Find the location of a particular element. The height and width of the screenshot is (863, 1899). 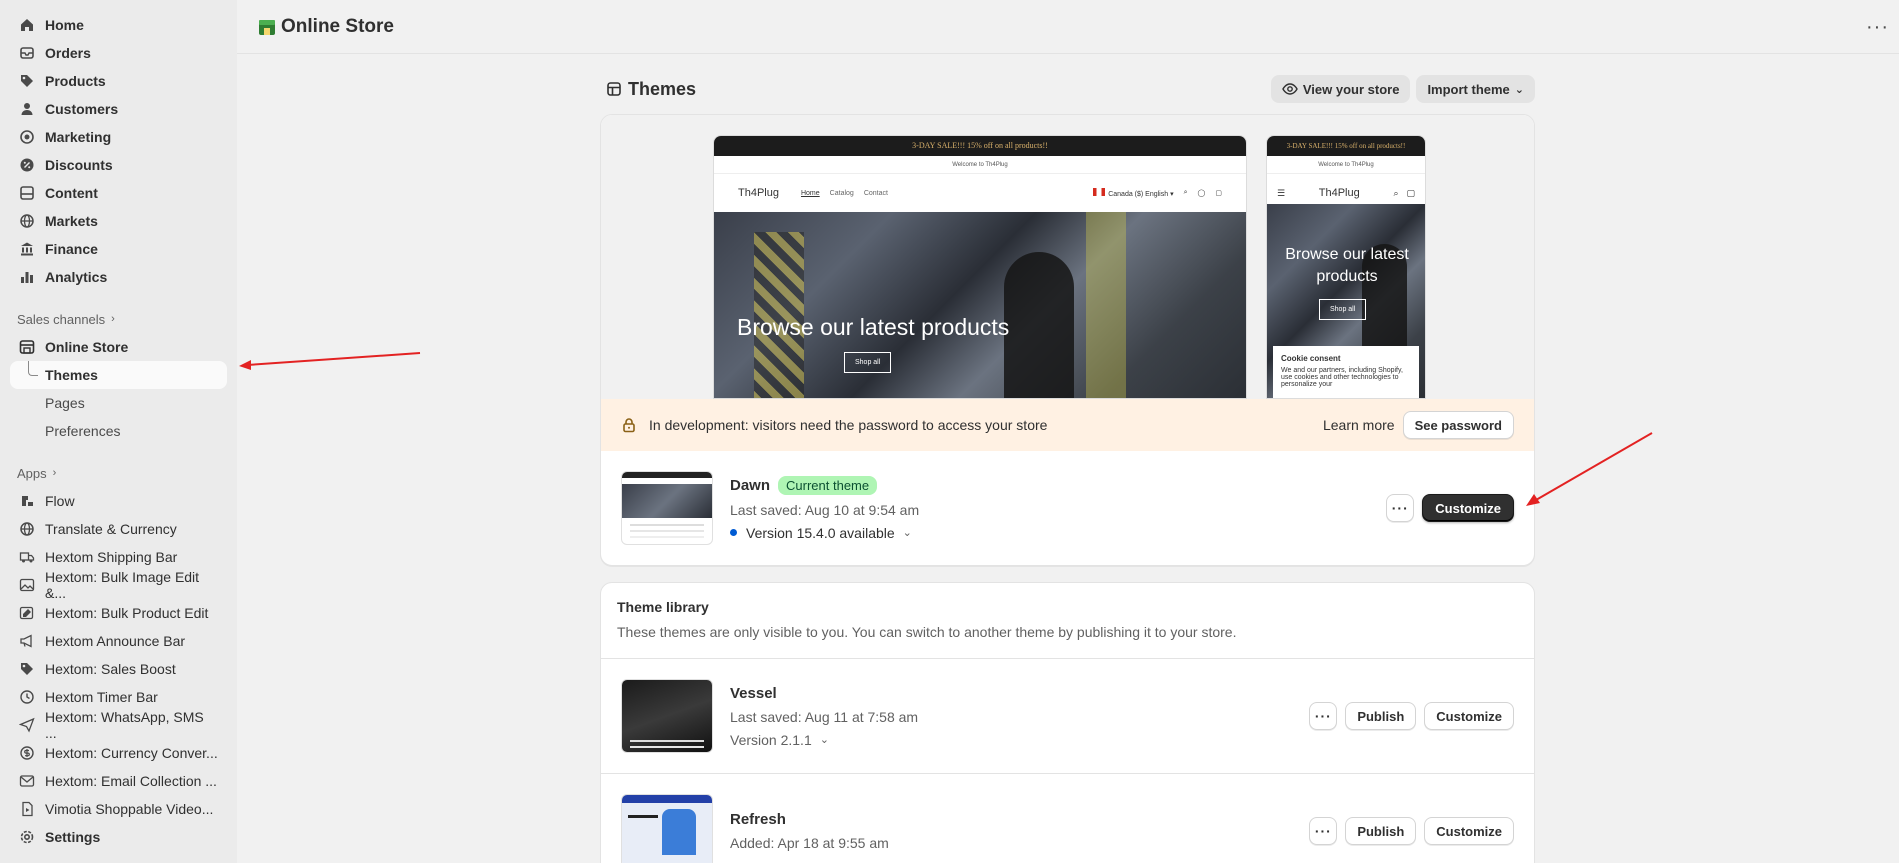

sidebar-item-label: Finance is located at coordinates (71, 249).